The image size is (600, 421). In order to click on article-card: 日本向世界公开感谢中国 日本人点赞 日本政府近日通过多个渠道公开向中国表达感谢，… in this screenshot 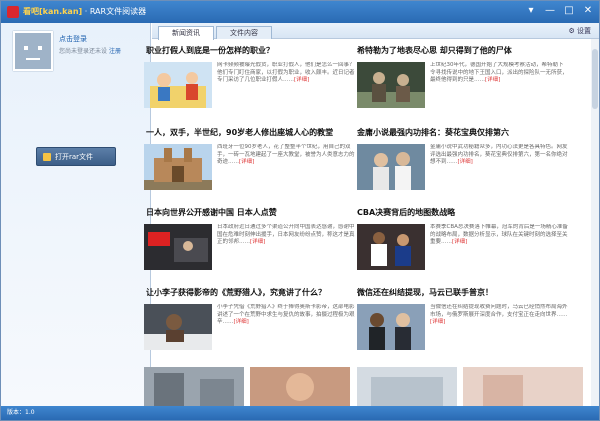, I will do `click(250, 252)`.